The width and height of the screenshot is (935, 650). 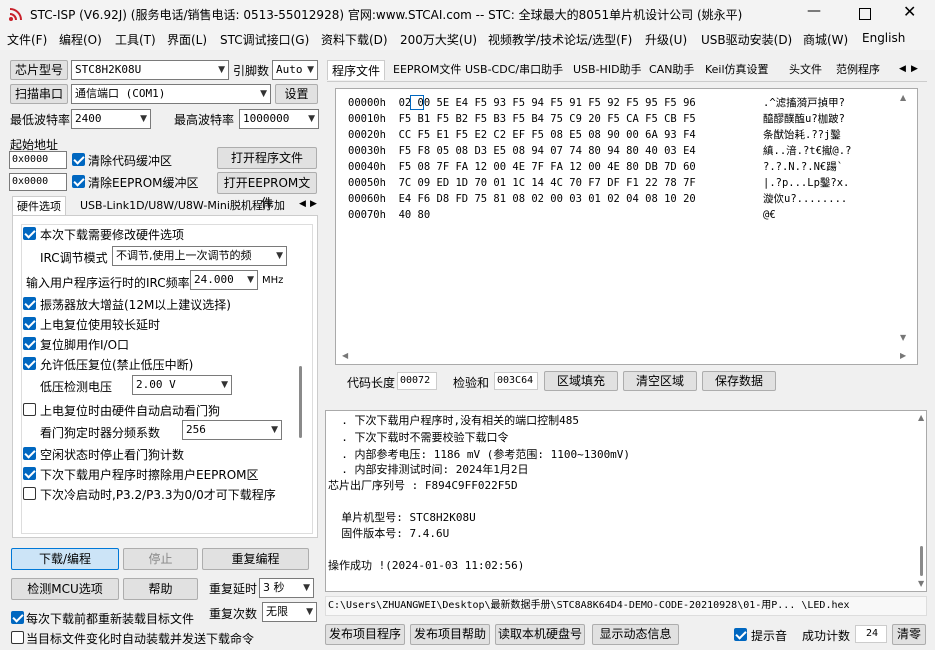 I want to click on reset-io-checkbox, so click(x=29, y=343).